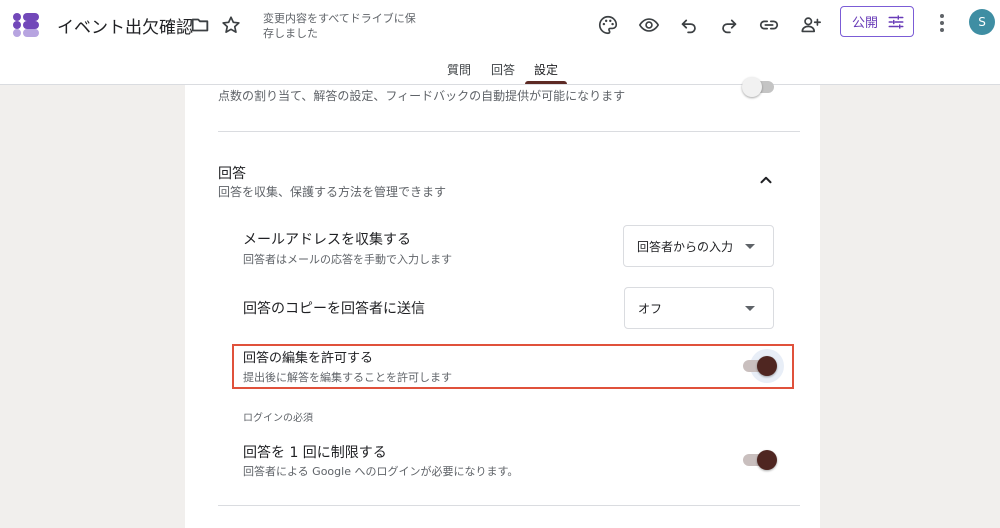 The width and height of the screenshot is (1000, 528). I want to click on publish-label: 公開, so click(865, 23).